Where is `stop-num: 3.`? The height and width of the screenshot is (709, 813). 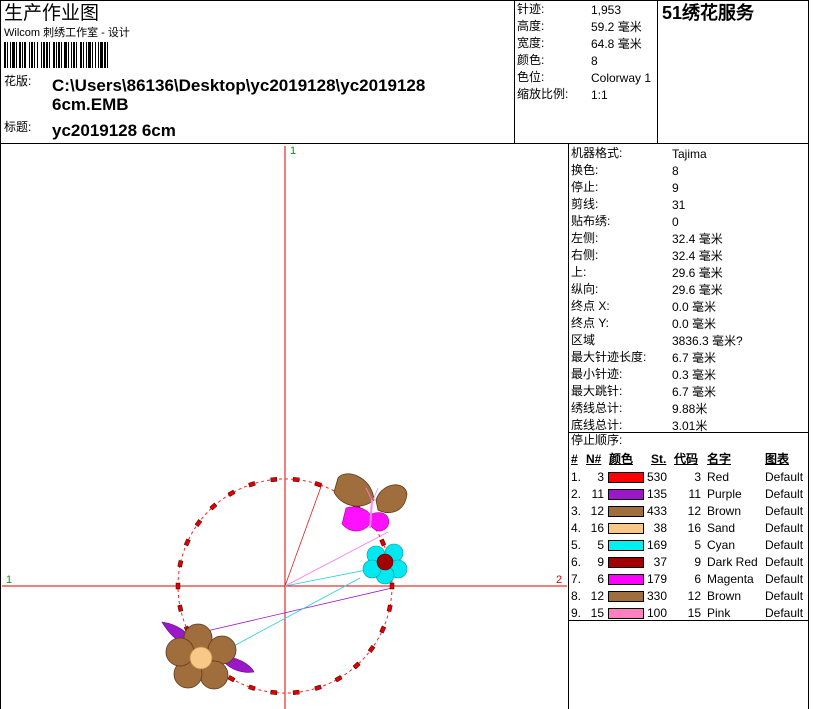
stop-num: 3. is located at coordinates (576, 511).